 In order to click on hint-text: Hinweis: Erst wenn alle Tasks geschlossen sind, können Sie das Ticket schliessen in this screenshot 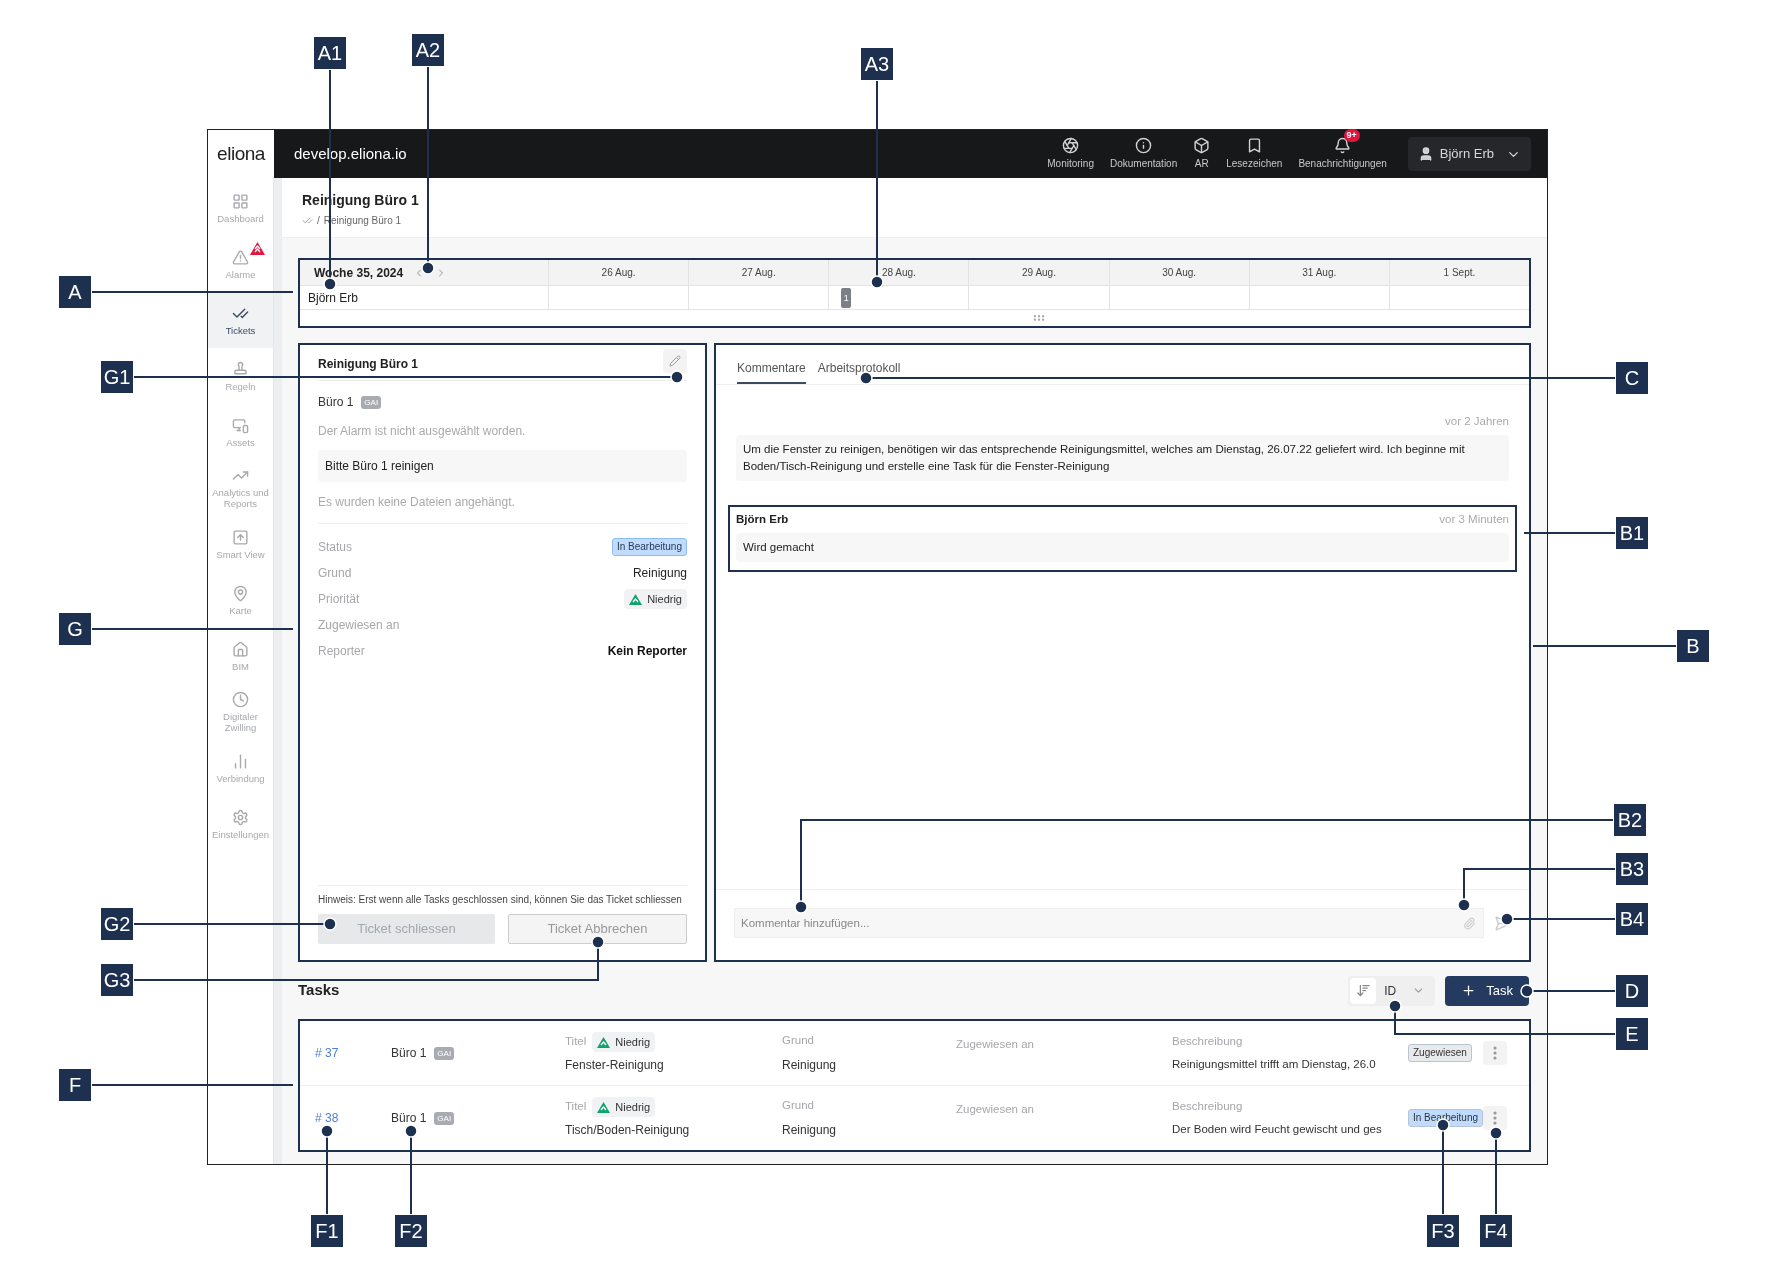, I will do `click(500, 900)`.